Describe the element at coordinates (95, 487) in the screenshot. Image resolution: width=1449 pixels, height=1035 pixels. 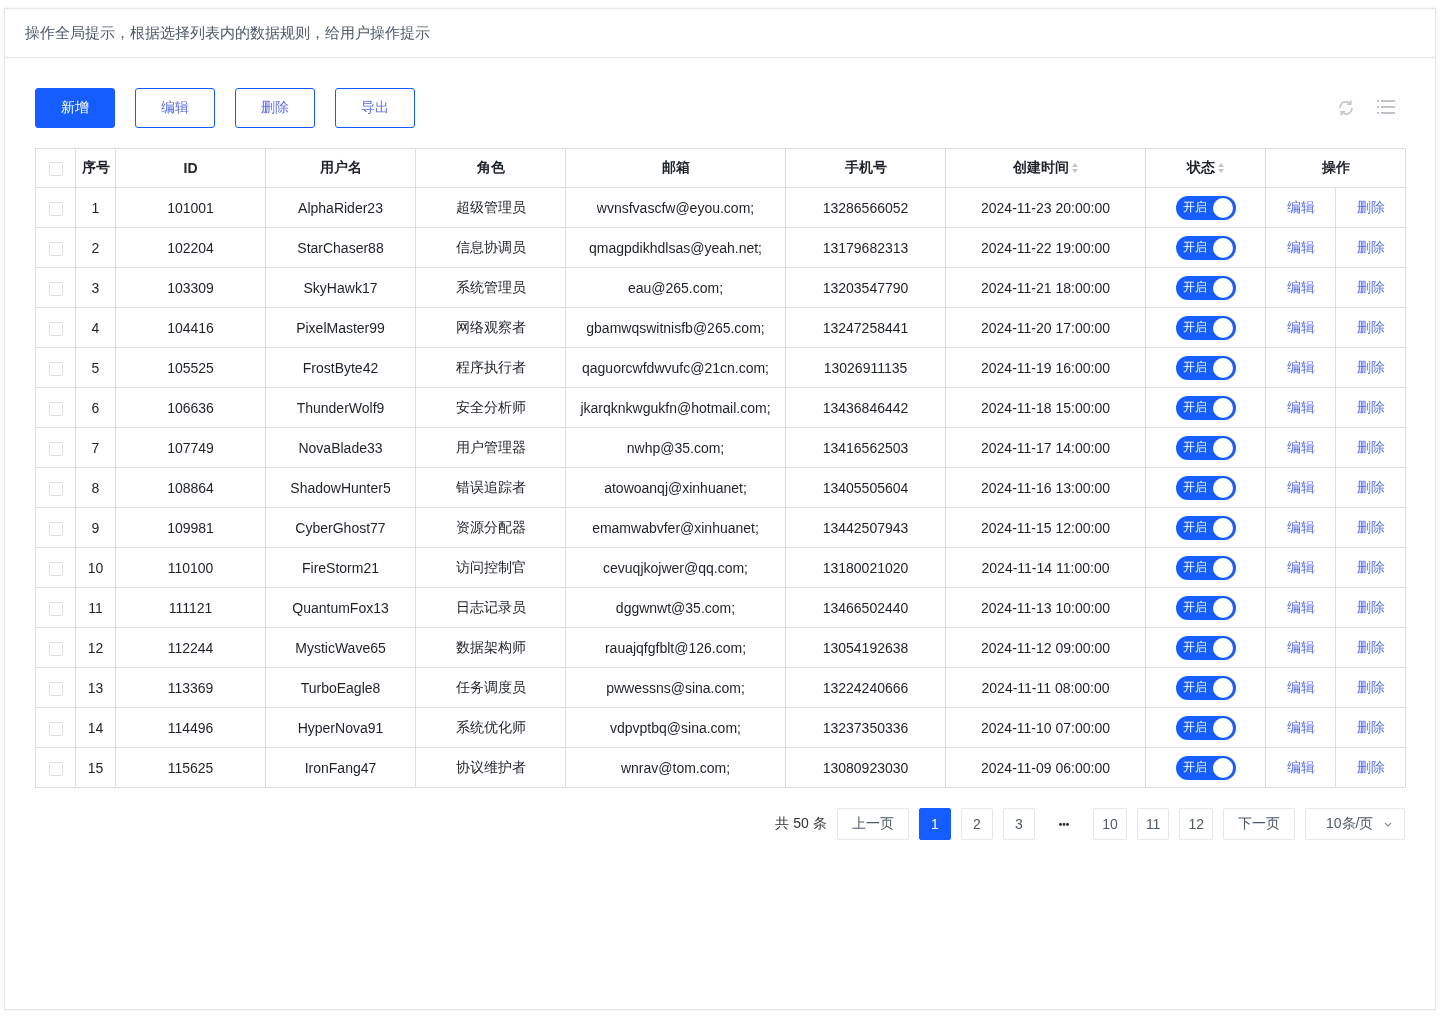
I see `table-cell: 8` at that location.